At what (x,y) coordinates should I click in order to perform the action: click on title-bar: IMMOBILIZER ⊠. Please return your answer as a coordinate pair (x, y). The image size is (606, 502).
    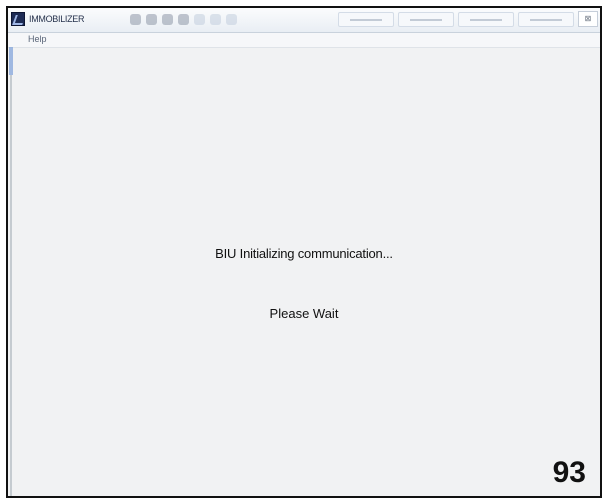
    Looking at the image, I should click on (304, 20).